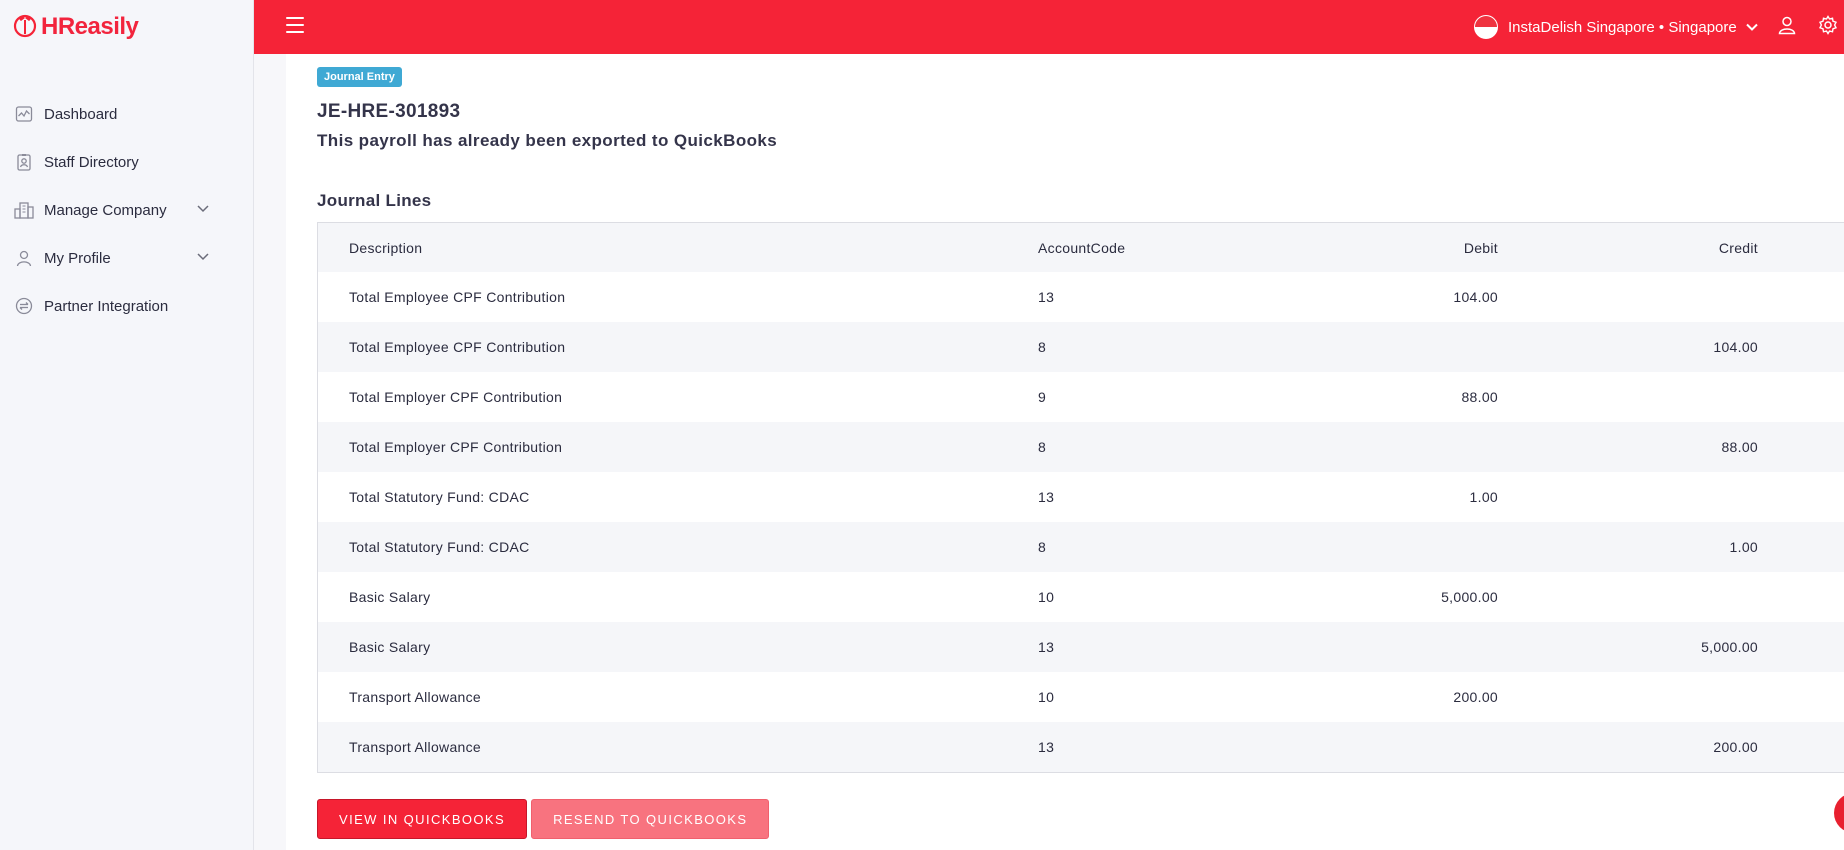  Describe the element at coordinates (359, 77) in the screenshot. I see `journal-entry-badge: Journal Entry` at that location.